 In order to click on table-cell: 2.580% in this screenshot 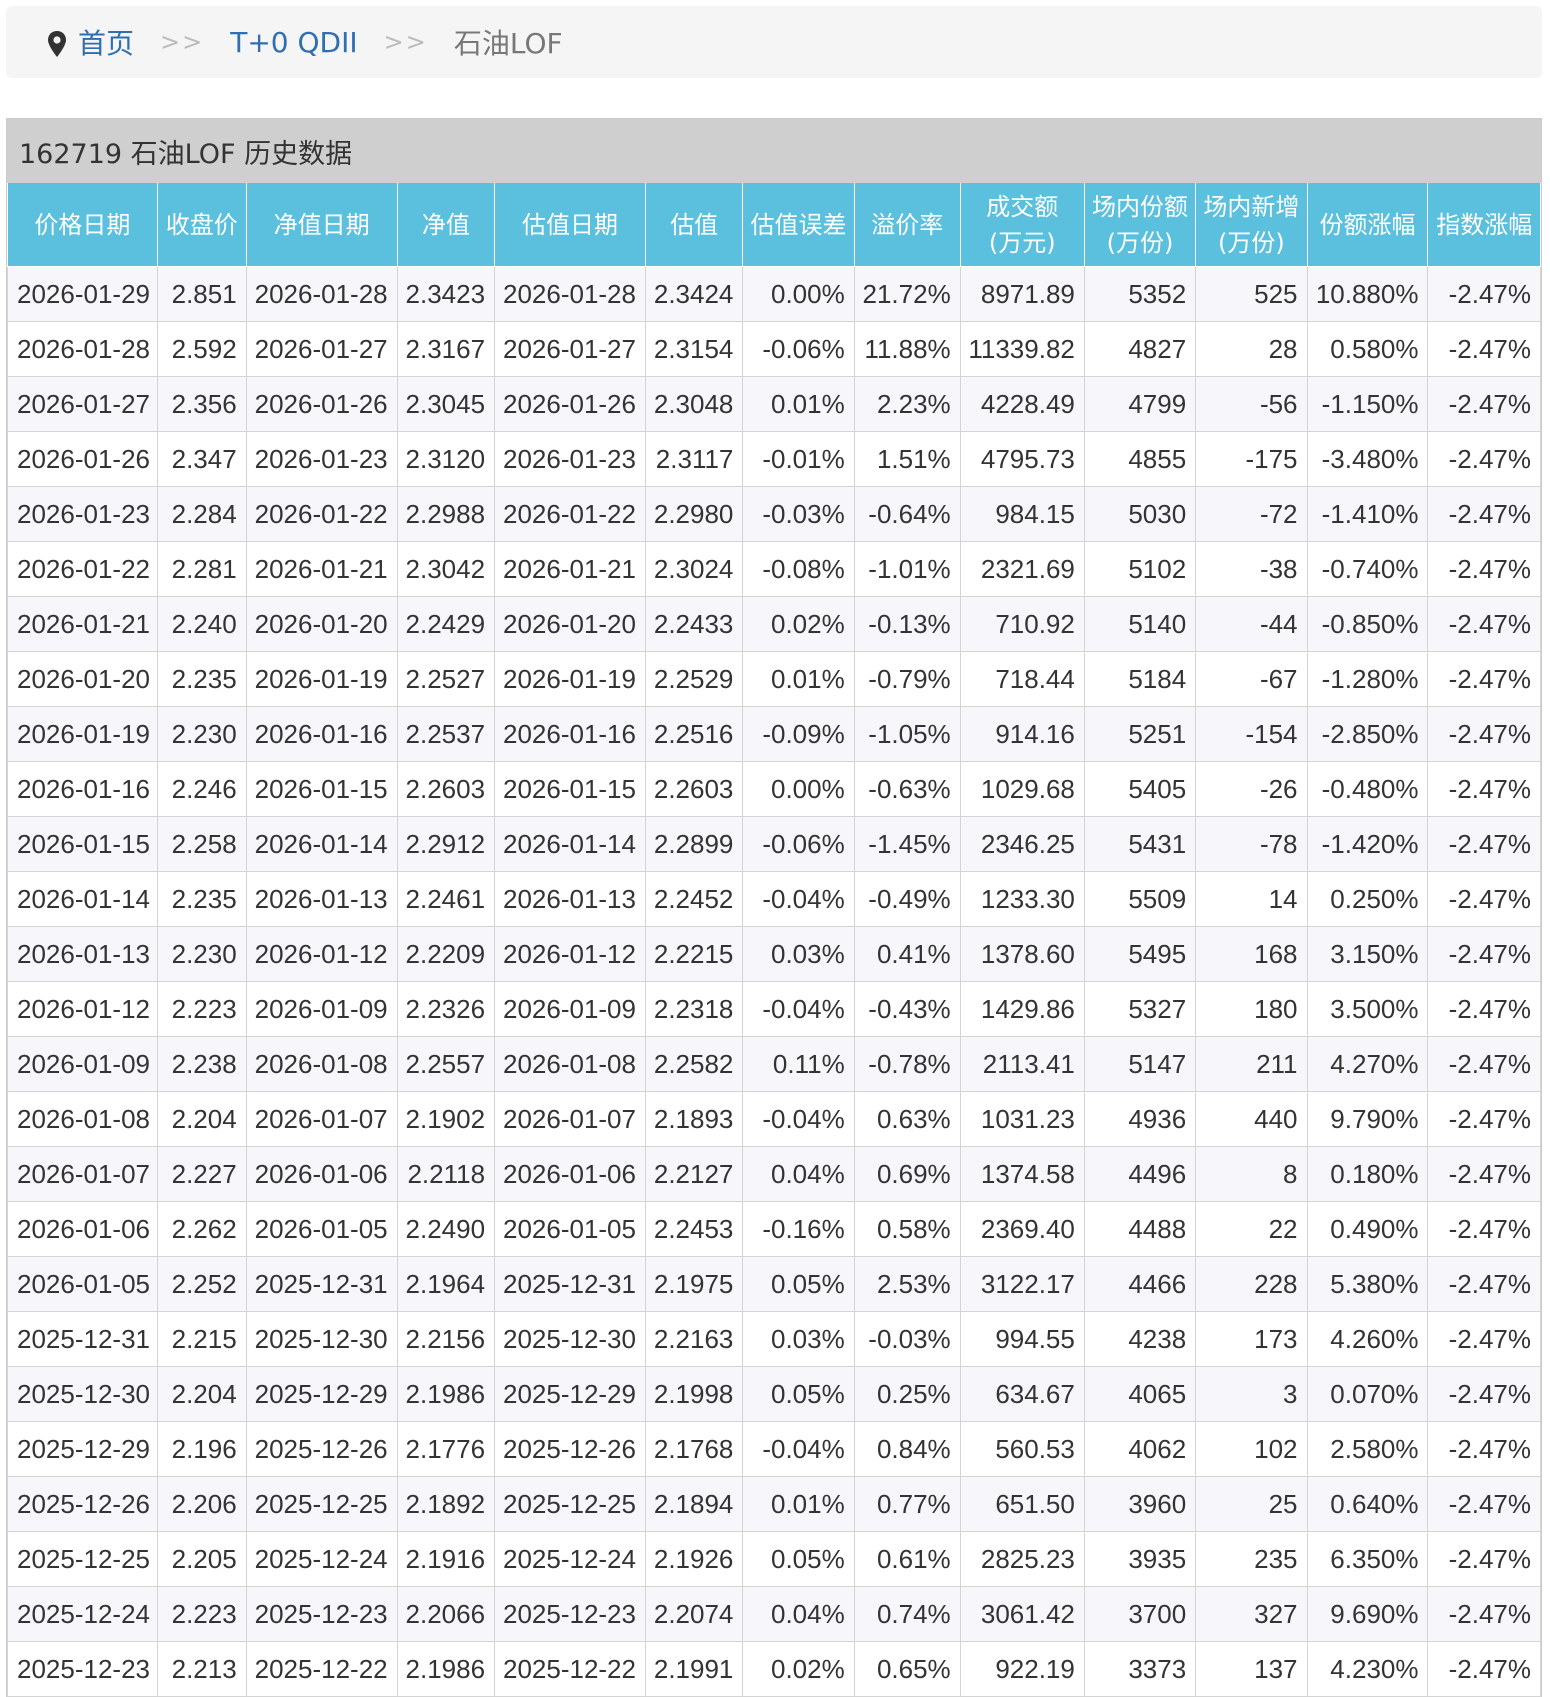, I will do `click(1367, 1449)`.